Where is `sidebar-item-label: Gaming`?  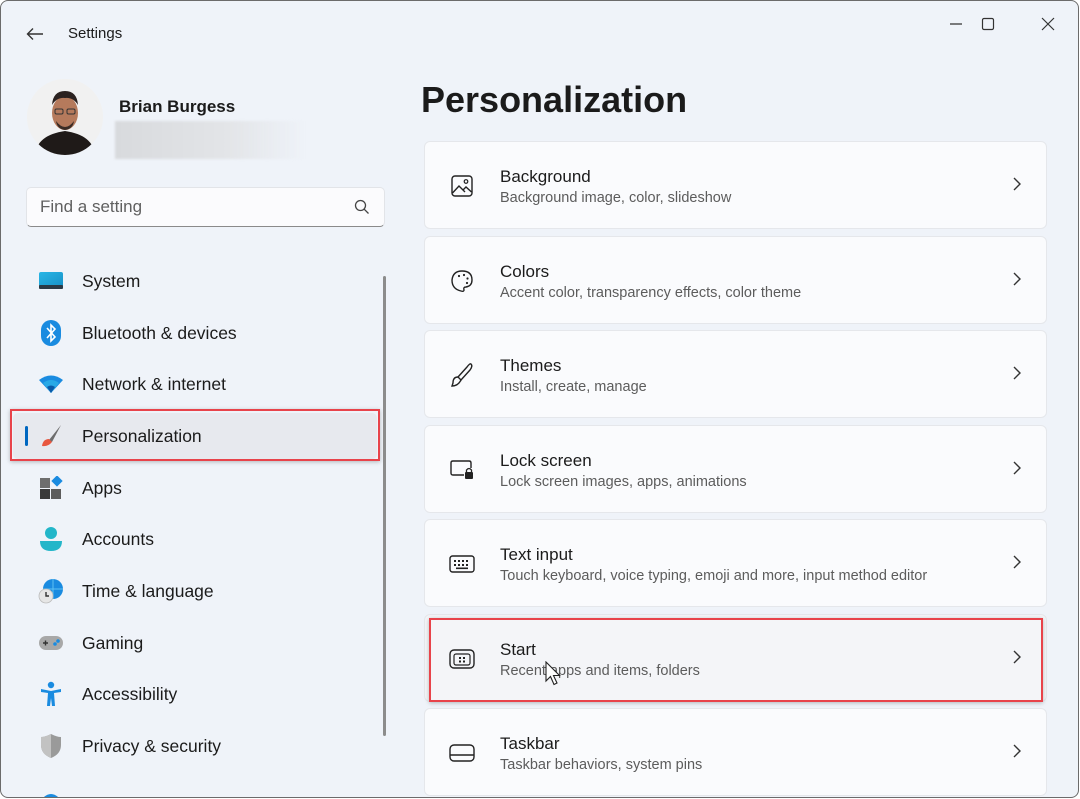 sidebar-item-label: Gaming is located at coordinates (113, 642).